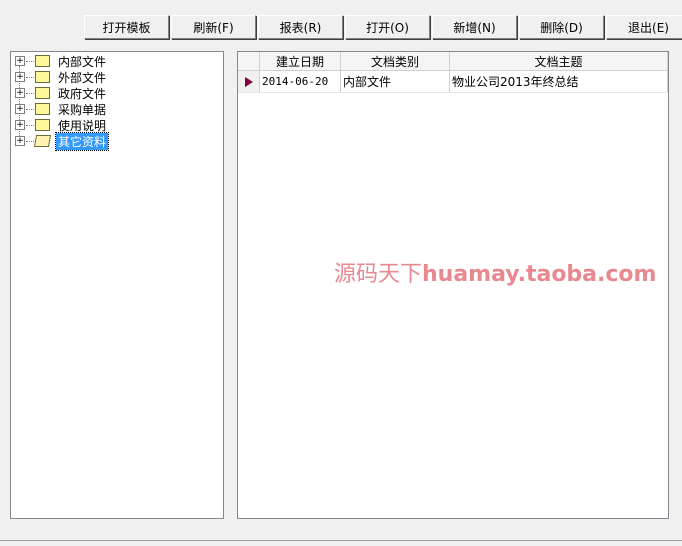 This screenshot has height=546, width=682. I want to click on watermark: 源码天下huamay.taoba.com, so click(495, 272).